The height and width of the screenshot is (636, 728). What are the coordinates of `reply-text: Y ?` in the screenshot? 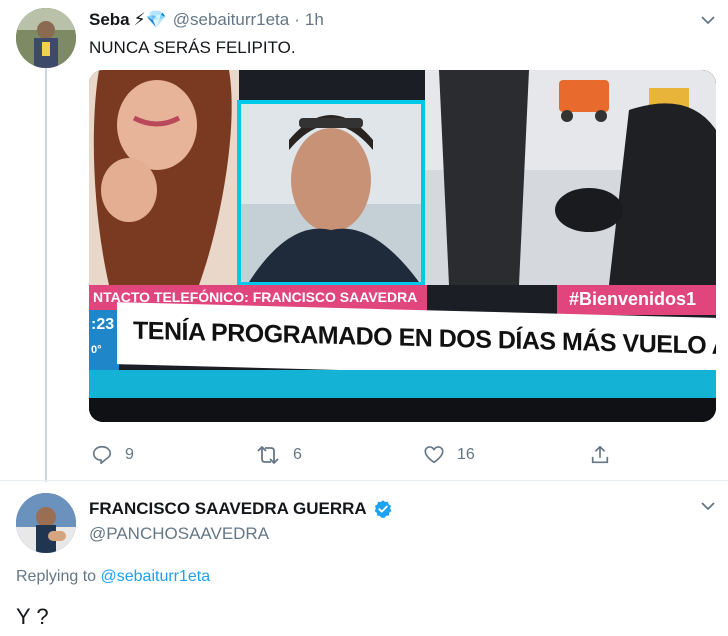 It's located at (32, 616).